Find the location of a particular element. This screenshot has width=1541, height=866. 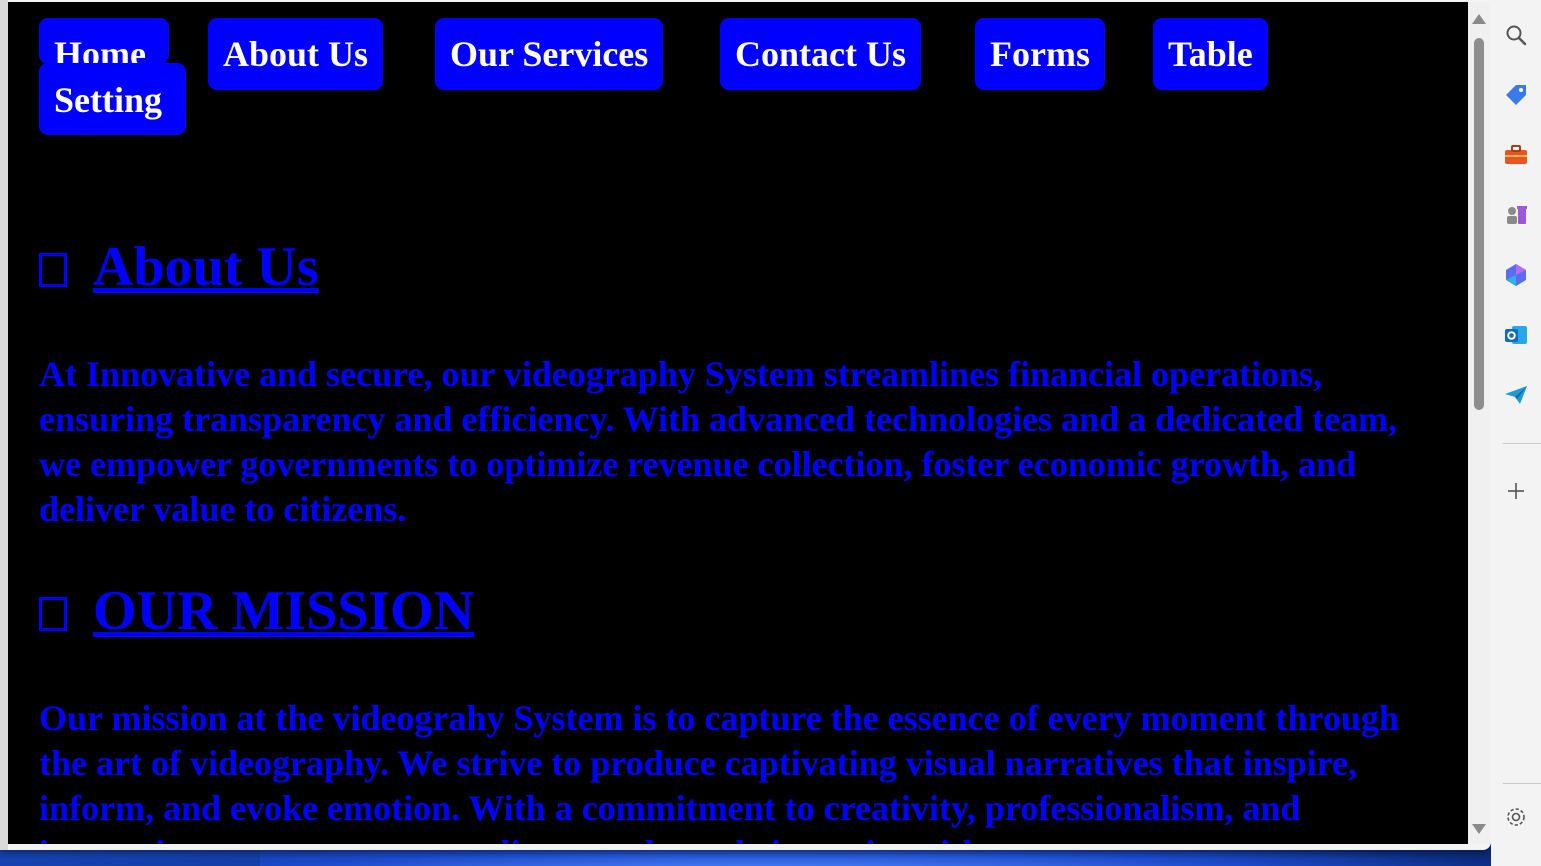

our-mission-heading-text: OUR MISSION is located at coordinates (284, 611).